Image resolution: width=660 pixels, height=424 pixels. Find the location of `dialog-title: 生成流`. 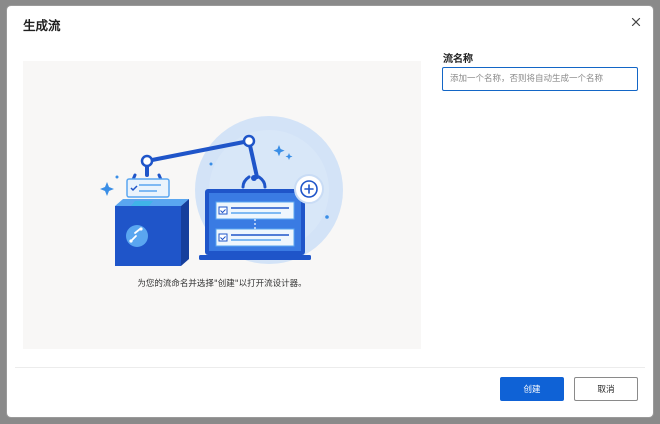

dialog-title: 生成流 is located at coordinates (42, 25).